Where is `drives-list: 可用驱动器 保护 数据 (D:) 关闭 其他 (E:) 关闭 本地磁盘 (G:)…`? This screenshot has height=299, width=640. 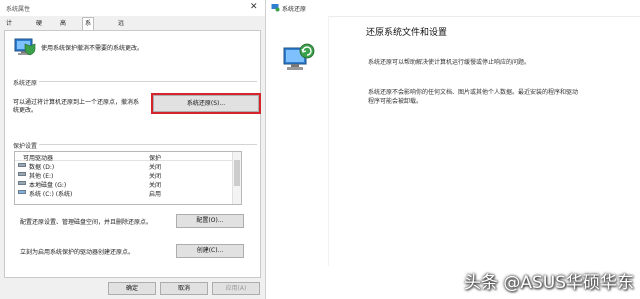 drives-list: 可用驱动器 保护 数据 (D:) 关闭 其他 (E:) 关闭 本地磁盘 (G:)… is located at coordinates (128, 178).